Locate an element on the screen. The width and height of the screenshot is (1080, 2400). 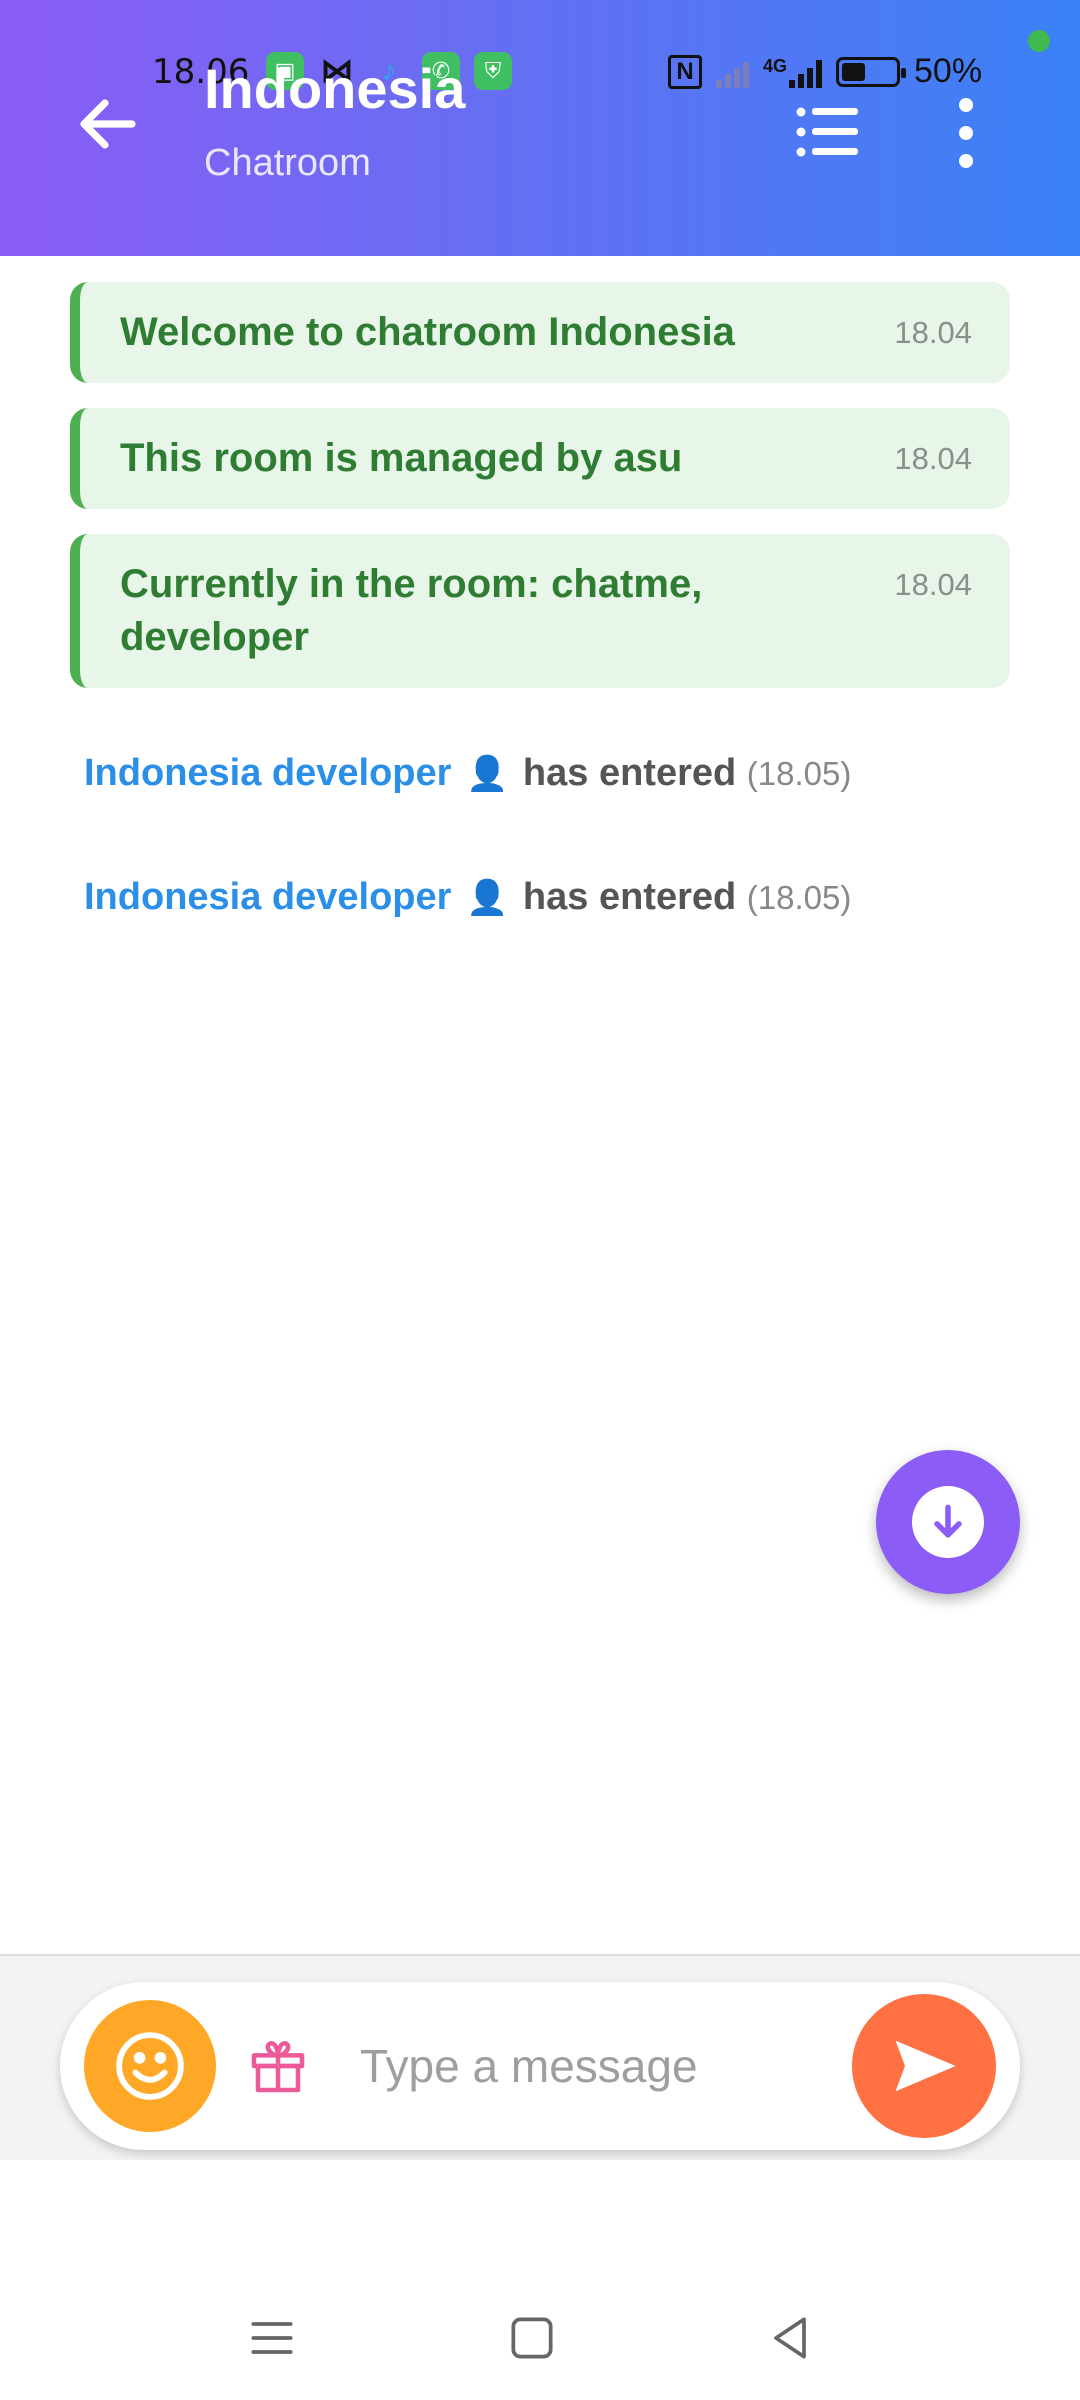
battery-icon is located at coordinates (871, 71).